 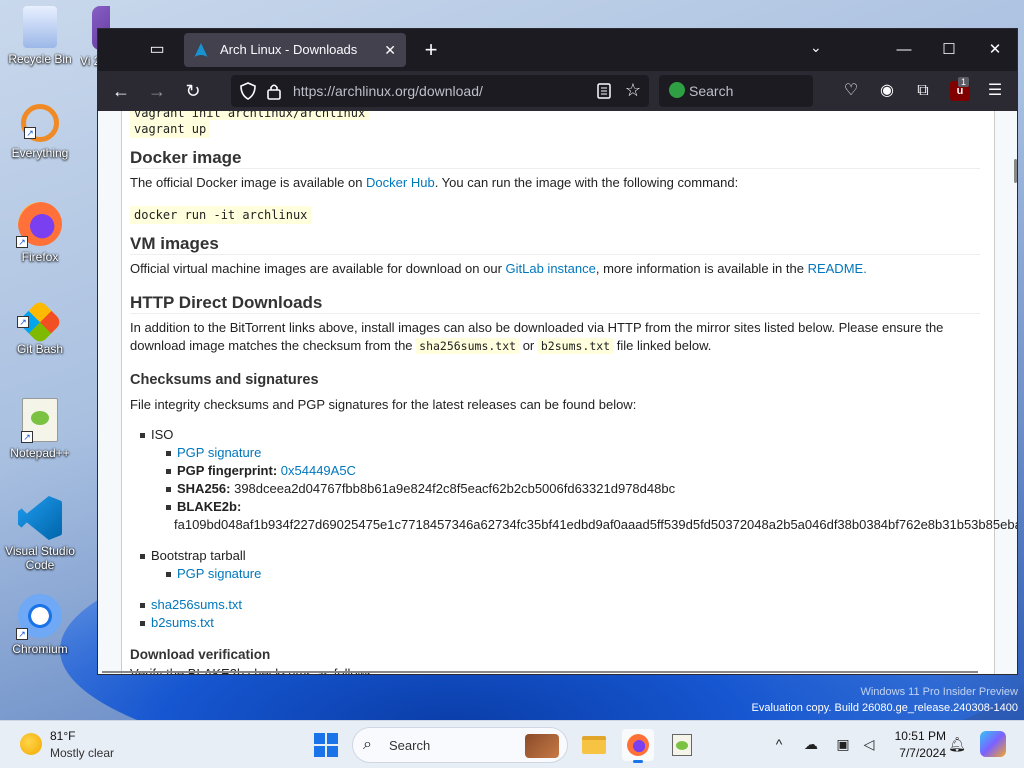 What do you see at coordinates (677, 90) in the screenshot?
I see `search-engine-icon` at bounding box center [677, 90].